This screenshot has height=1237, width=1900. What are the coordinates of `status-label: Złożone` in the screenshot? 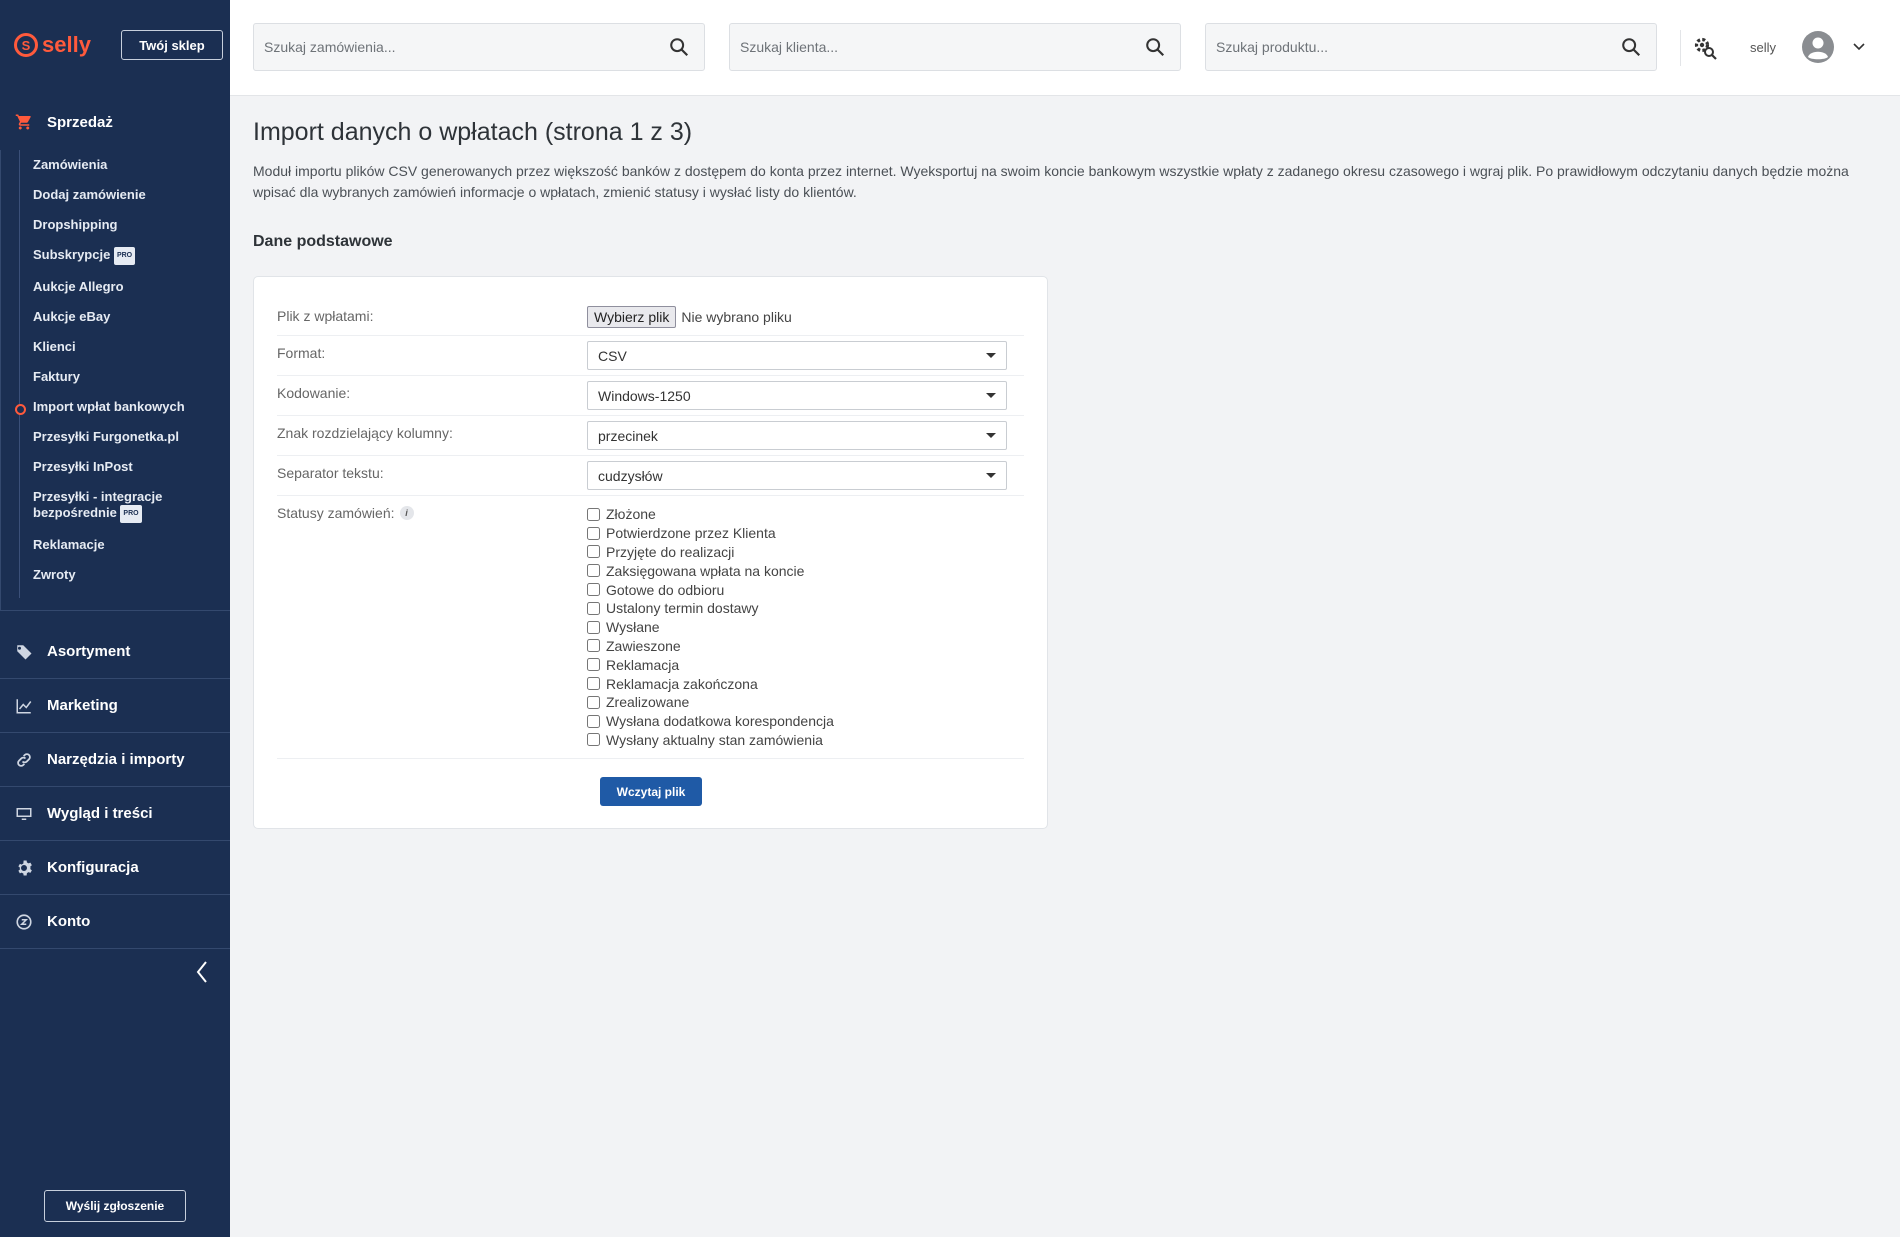 It's located at (631, 514).